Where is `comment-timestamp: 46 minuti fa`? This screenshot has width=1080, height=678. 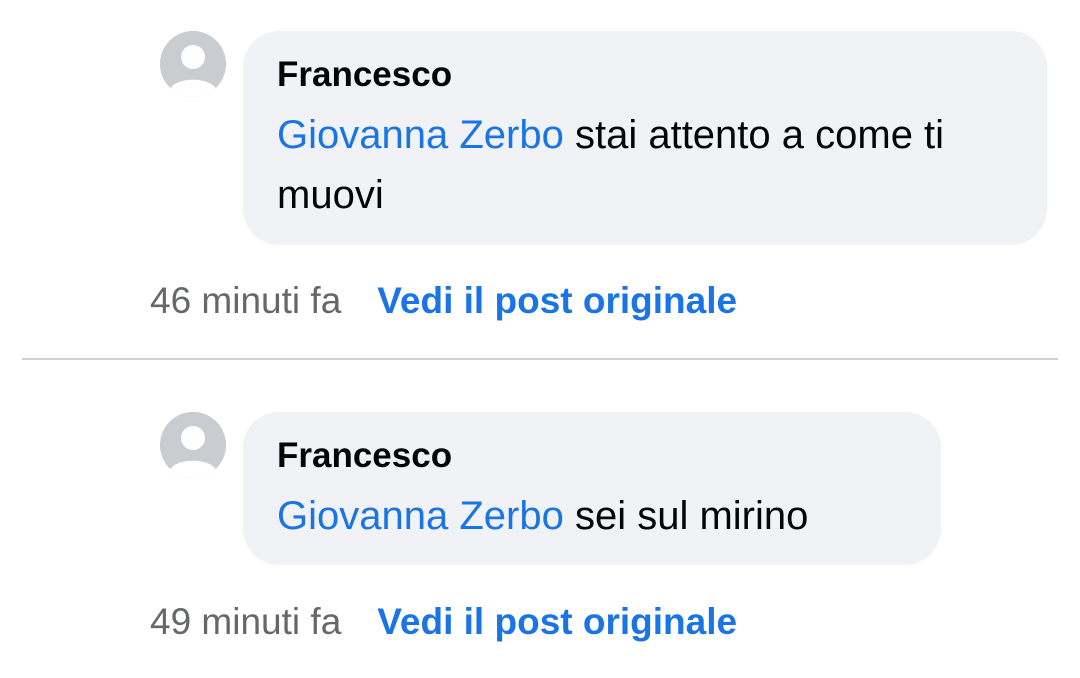 comment-timestamp: 46 minuti fa is located at coordinates (245, 301).